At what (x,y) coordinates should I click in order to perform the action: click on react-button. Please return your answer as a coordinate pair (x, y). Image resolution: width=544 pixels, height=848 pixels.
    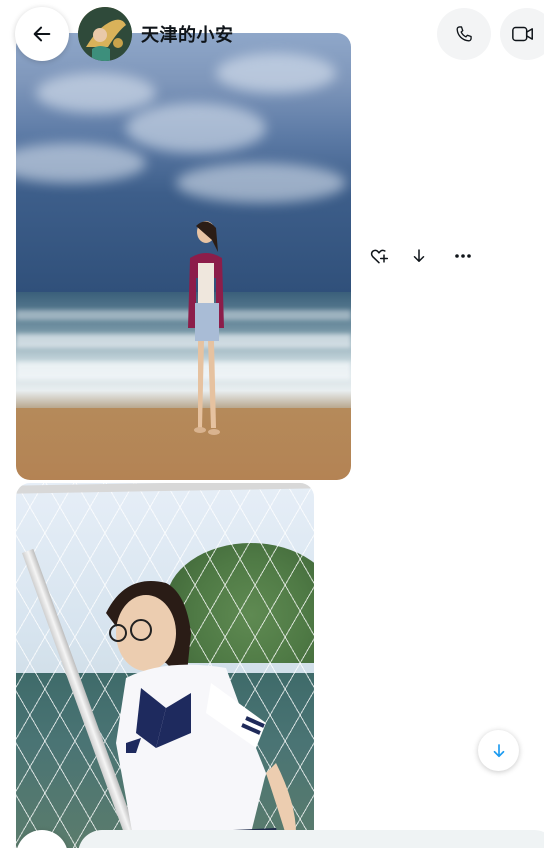
    Looking at the image, I should click on (379, 256).